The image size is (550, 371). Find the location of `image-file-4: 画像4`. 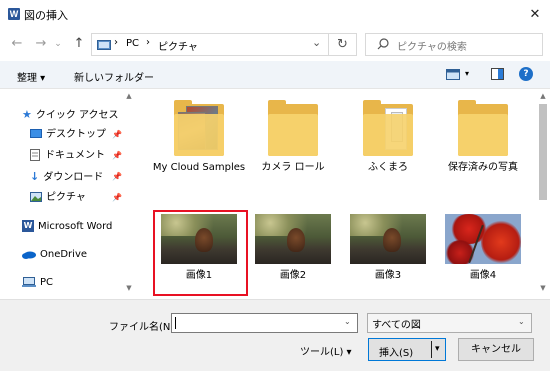

image-file-4: 画像4 is located at coordinates (483, 248).